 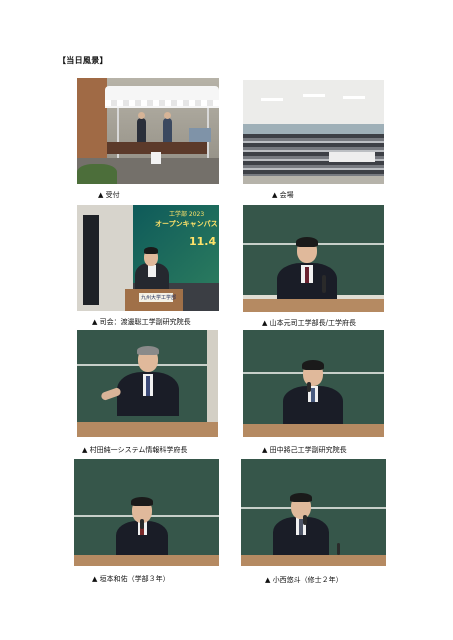 I want to click on banner-title-text: オープンキャンパス, so click(x=186, y=224).